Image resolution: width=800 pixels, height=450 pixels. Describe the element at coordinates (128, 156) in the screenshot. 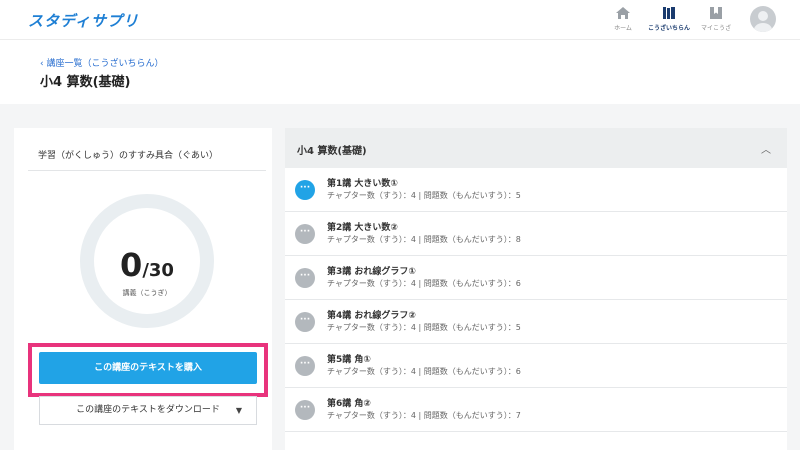

I see `progress-title: 学習（がくしゅう）のすすみ具合（ぐあい）` at that location.